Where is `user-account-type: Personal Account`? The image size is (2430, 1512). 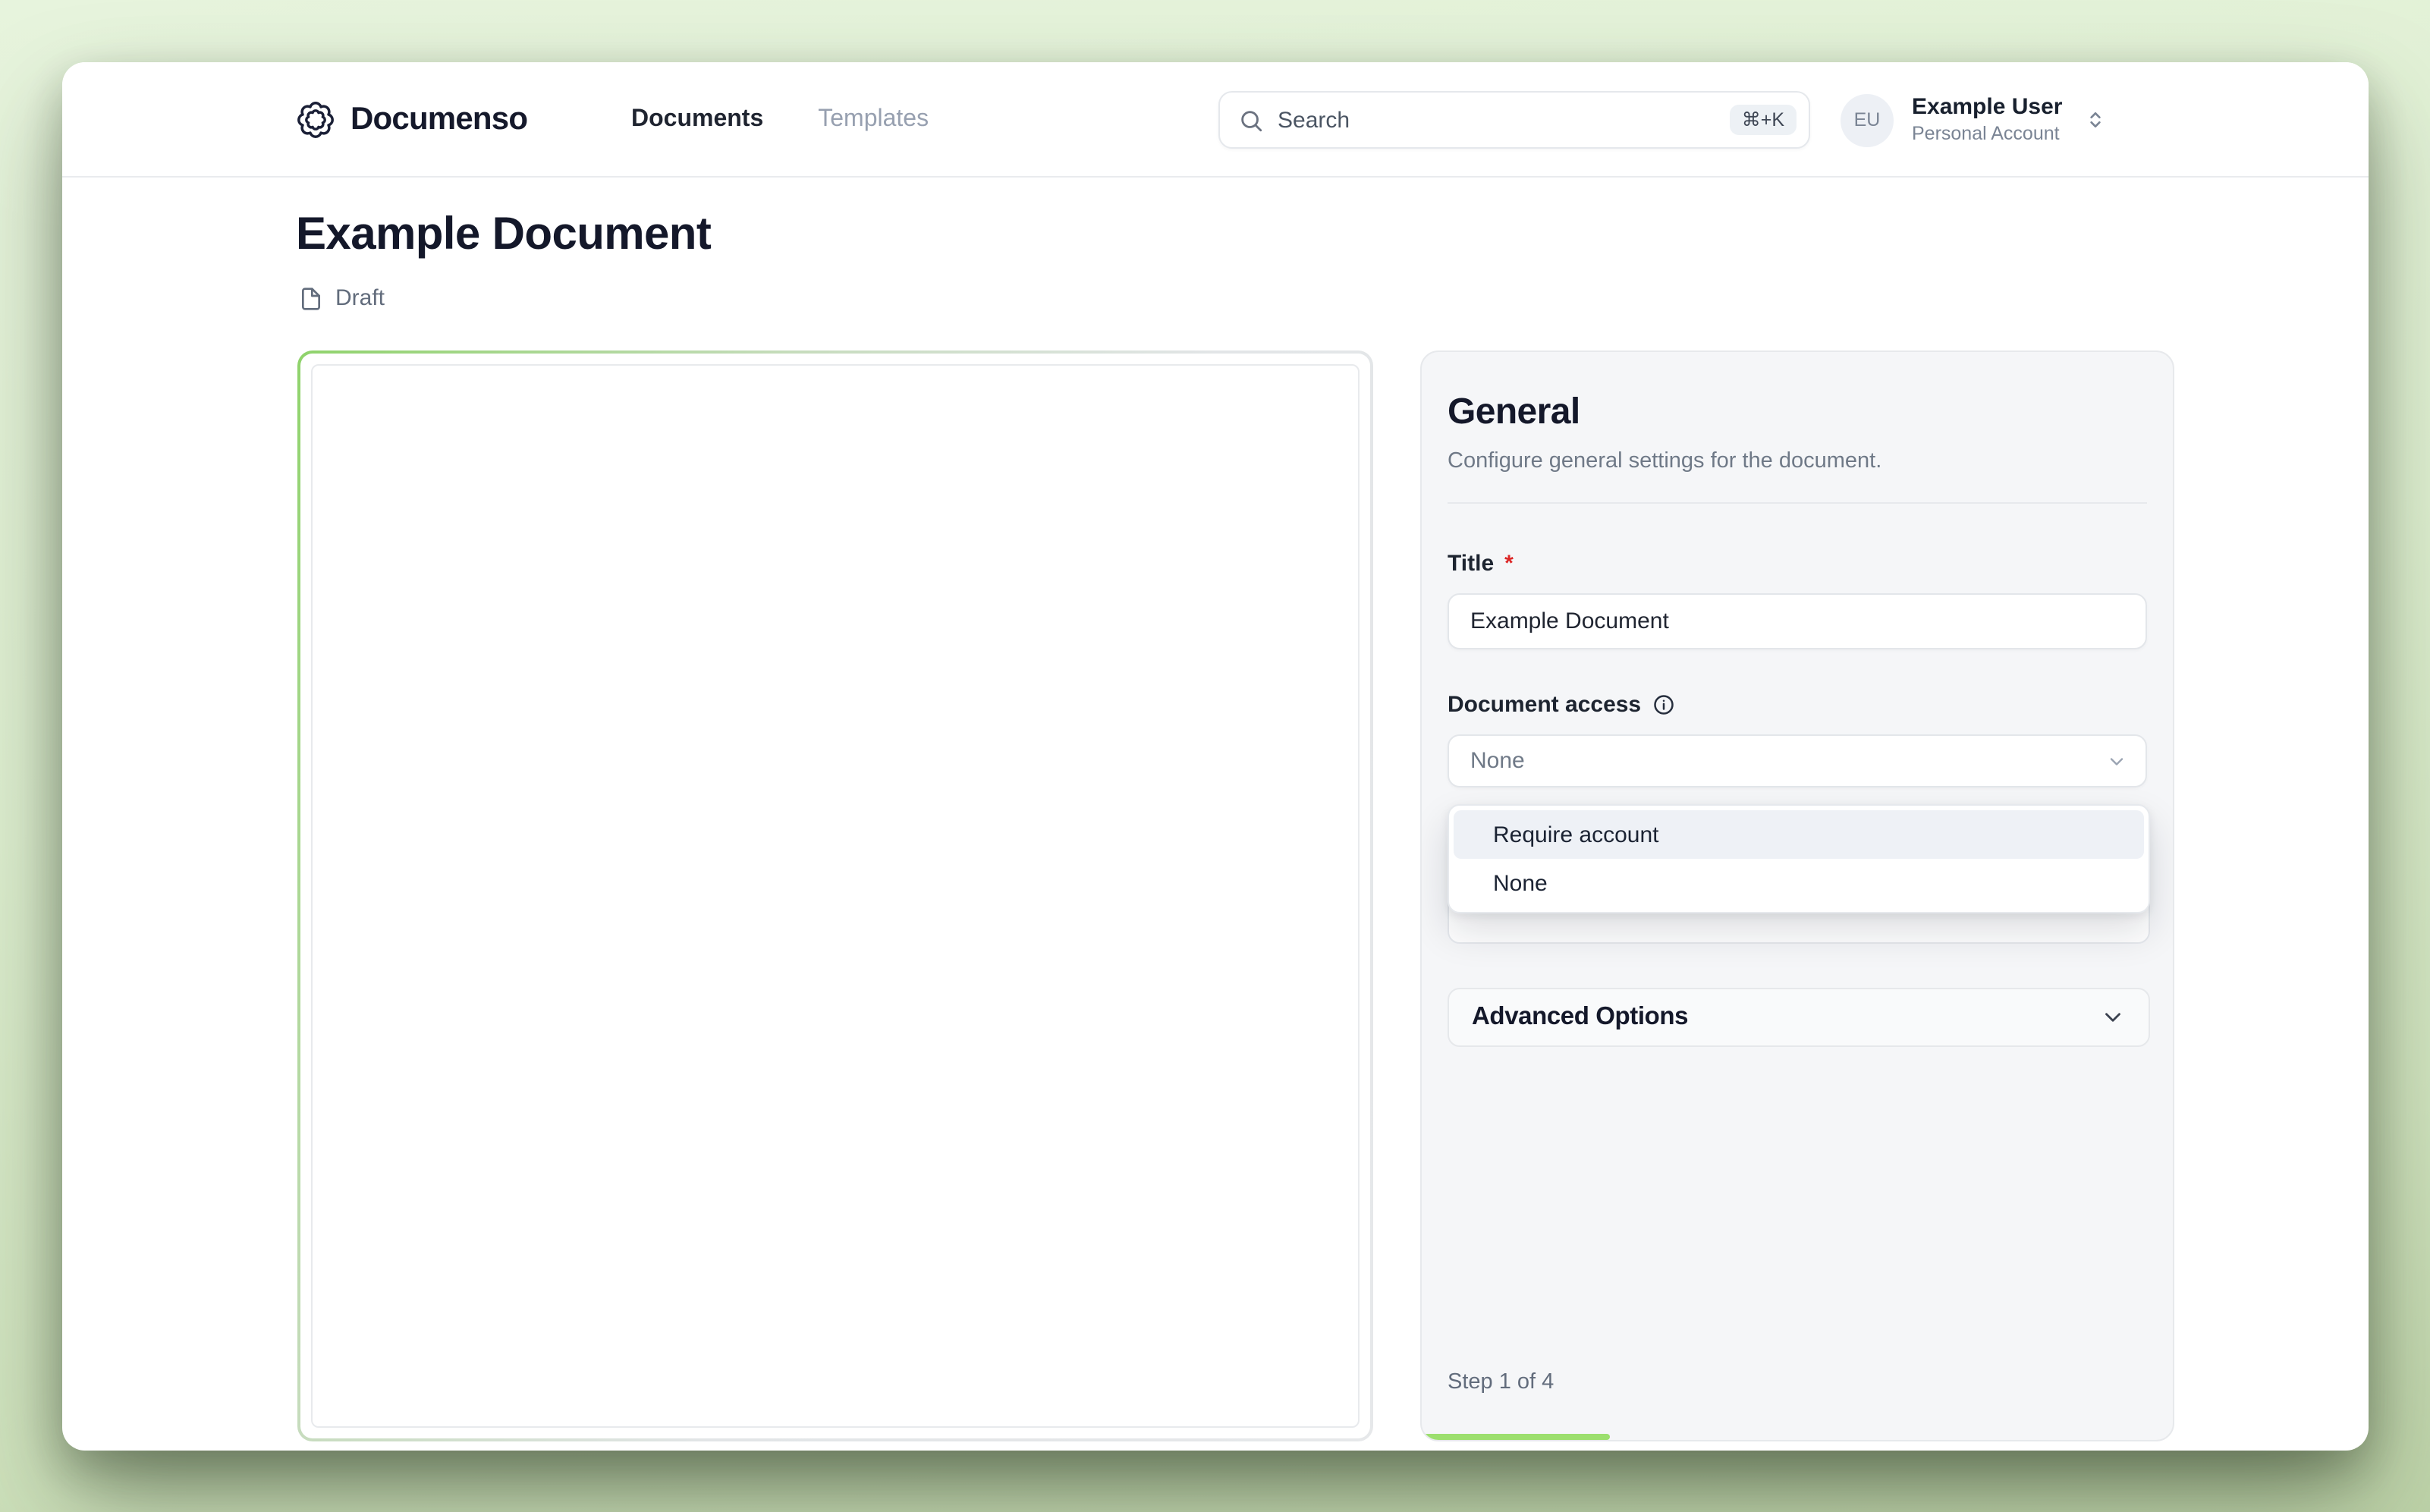
user-account-type: Personal Account is located at coordinates (1986, 133).